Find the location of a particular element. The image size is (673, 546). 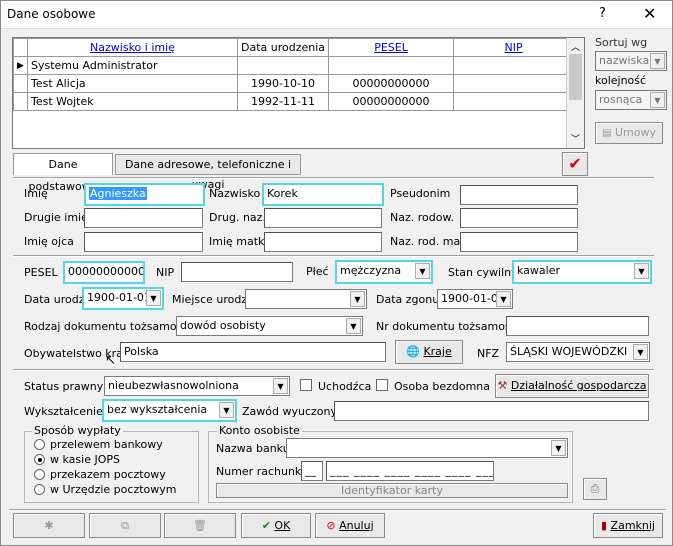

birth-date-picker: 1900-01-01 ▼ is located at coordinates (123, 298).